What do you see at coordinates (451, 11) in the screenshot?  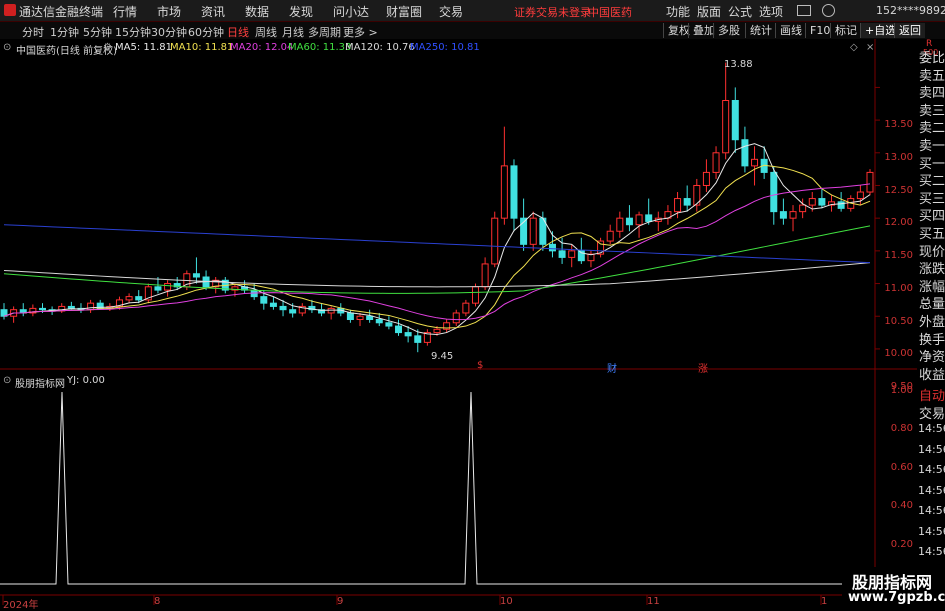 I see `menu-trade: 交易` at bounding box center [451, 11].